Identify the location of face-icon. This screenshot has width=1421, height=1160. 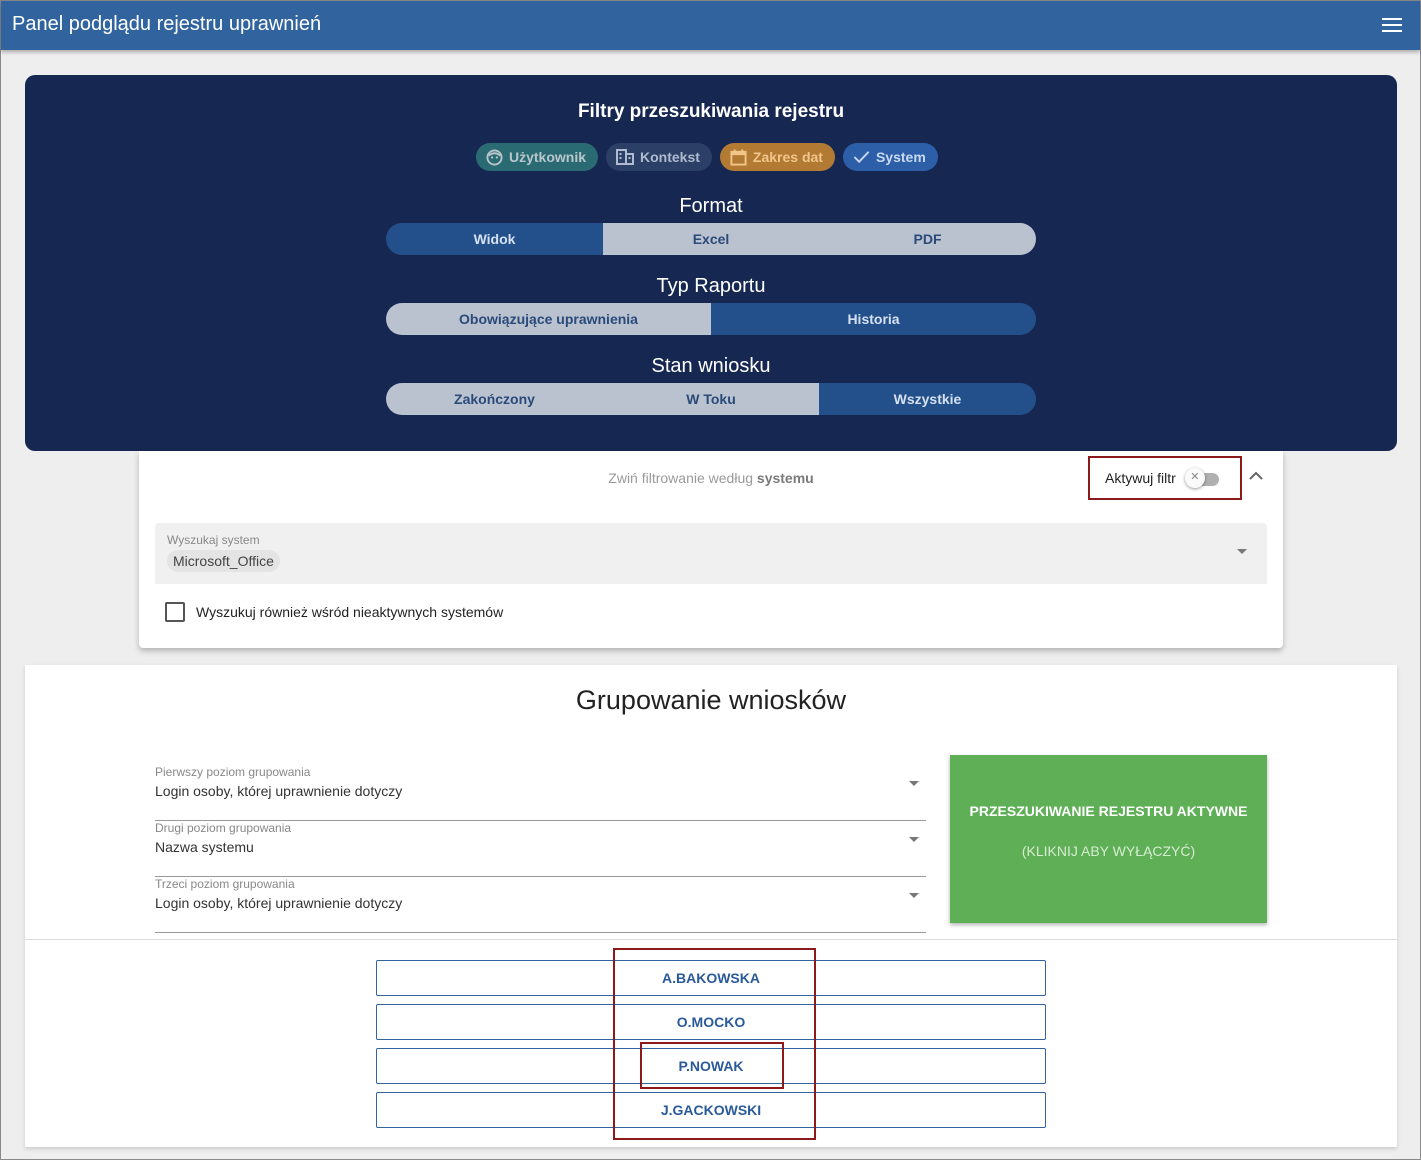
(494, 157).